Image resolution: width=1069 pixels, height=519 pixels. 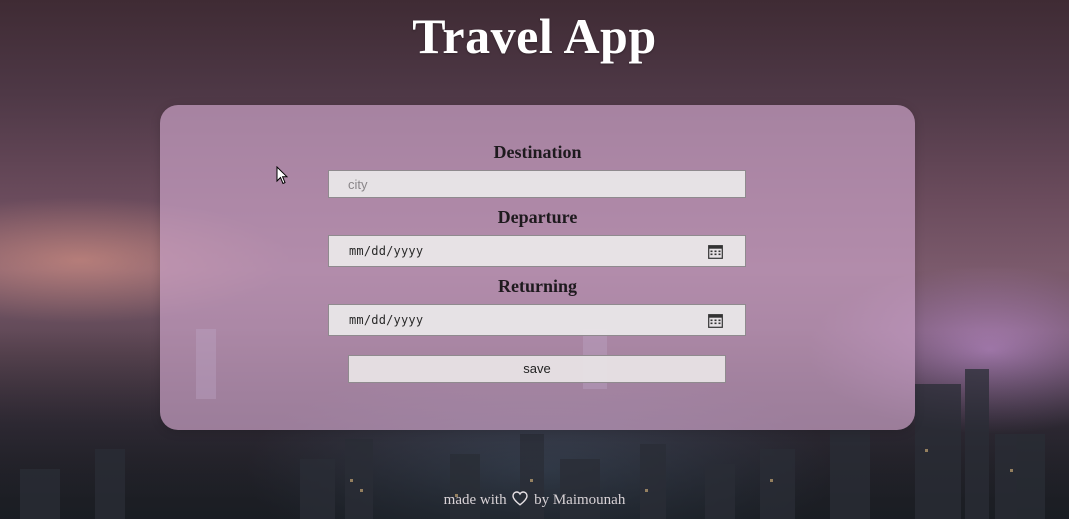 I want to click on destination-field-wrapper, so click(x=537, y=184).